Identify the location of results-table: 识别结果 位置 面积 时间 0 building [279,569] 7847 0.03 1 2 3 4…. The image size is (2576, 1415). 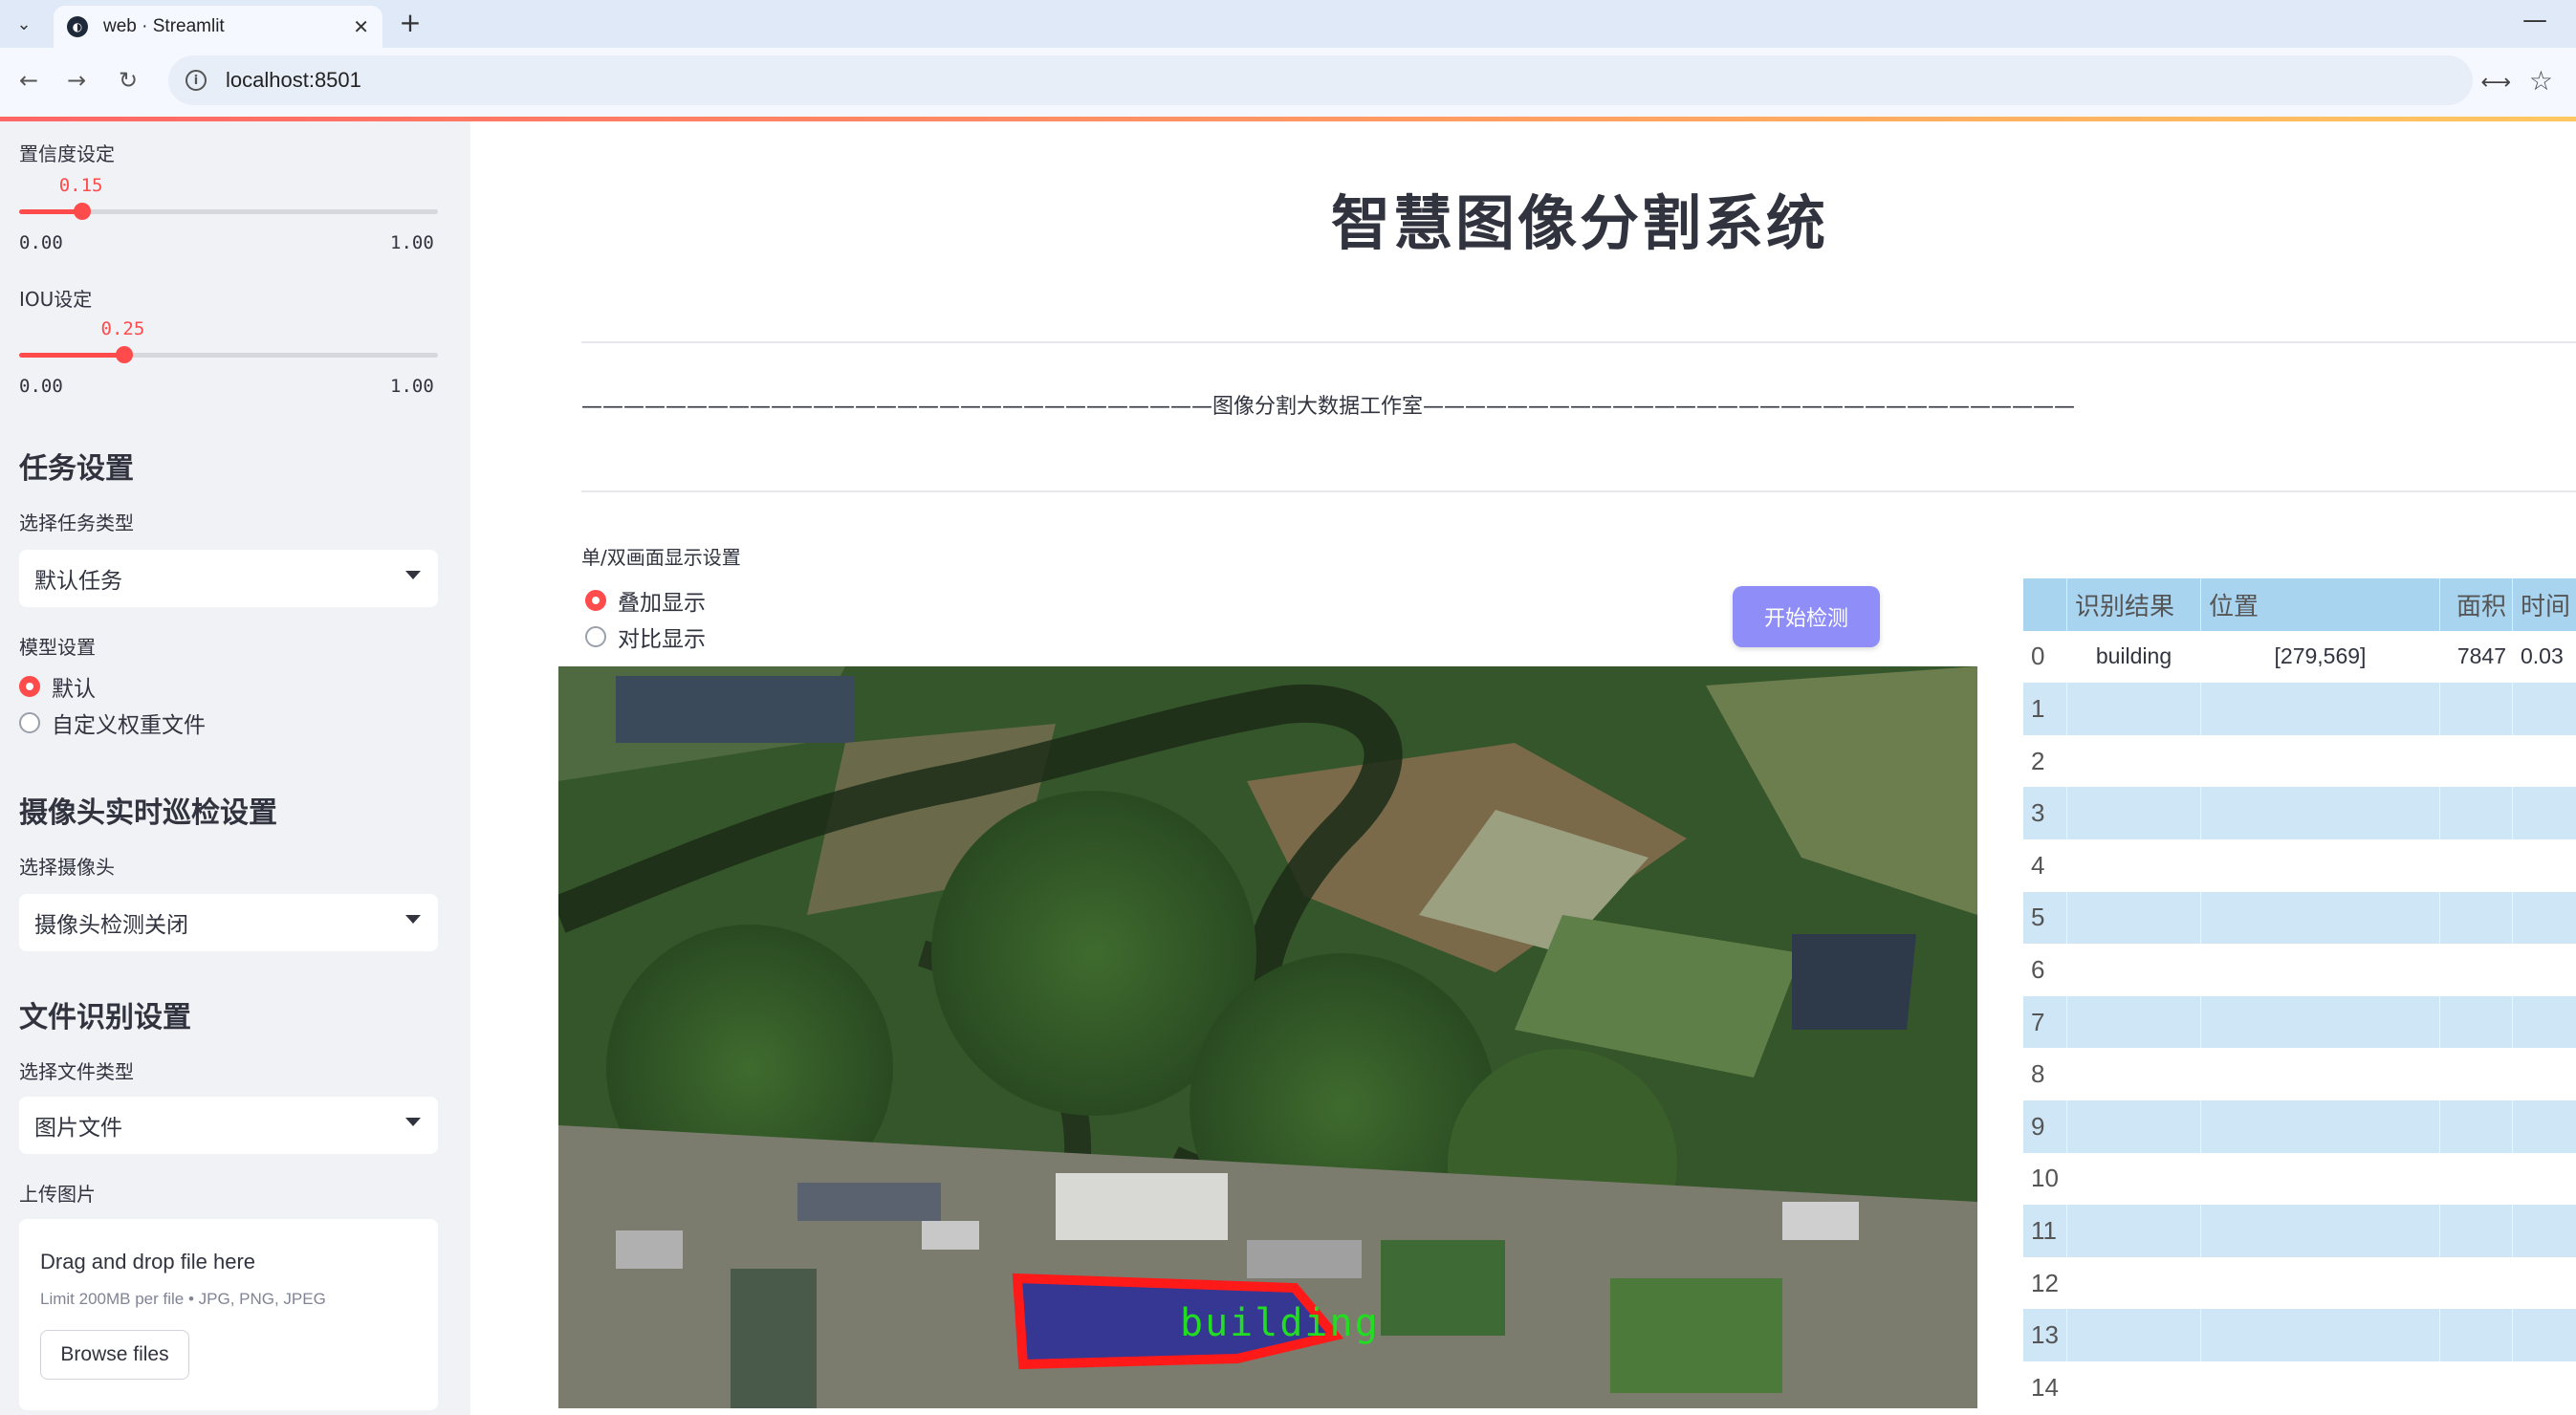
(2299, 997).